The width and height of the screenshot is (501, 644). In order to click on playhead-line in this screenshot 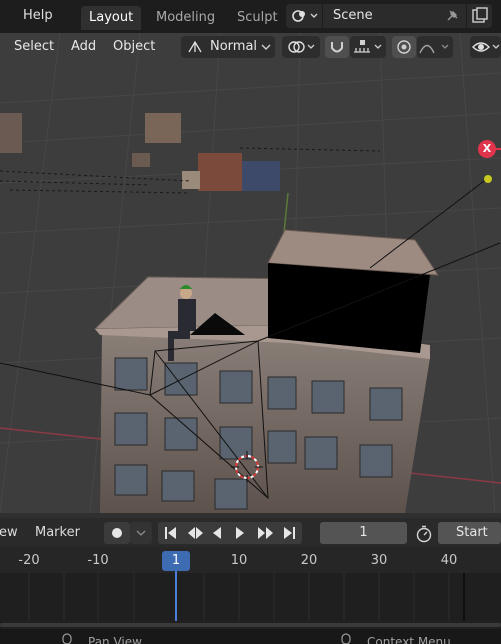, I will do `click(176, 597)`.